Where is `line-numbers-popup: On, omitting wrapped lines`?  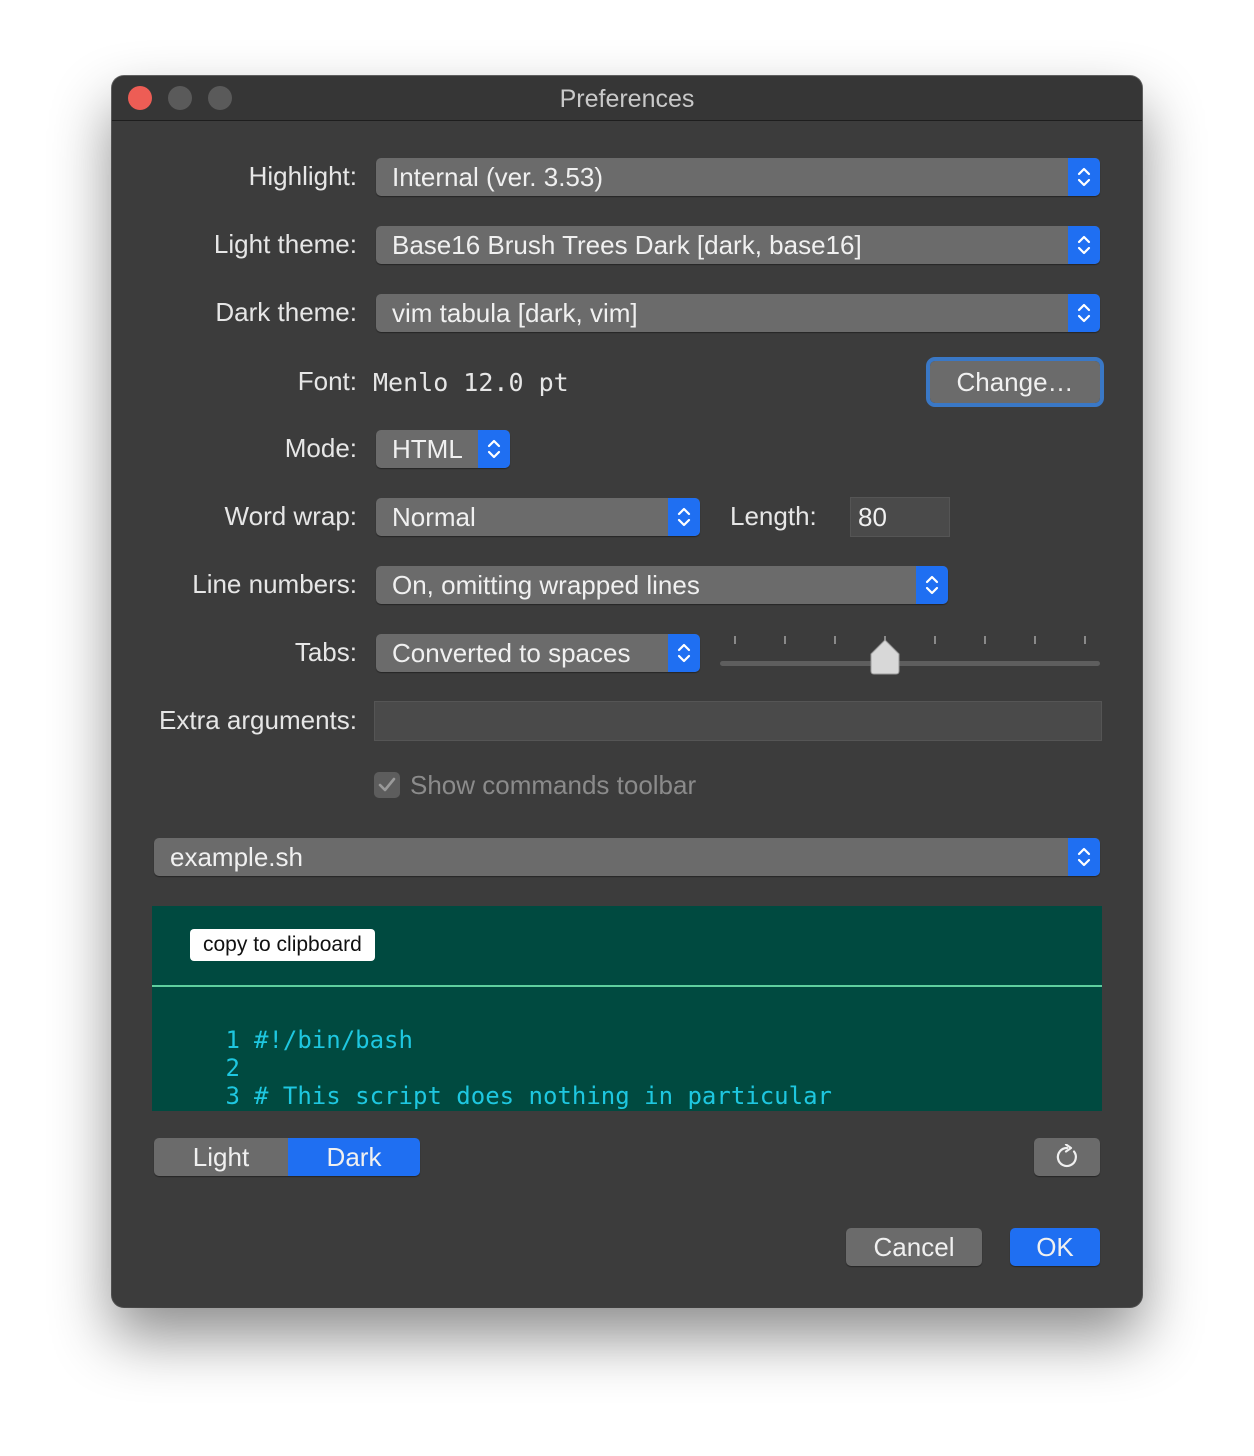 line-numbers-popup: On, omitting wrapped lines is located at coordinates (662, 585).